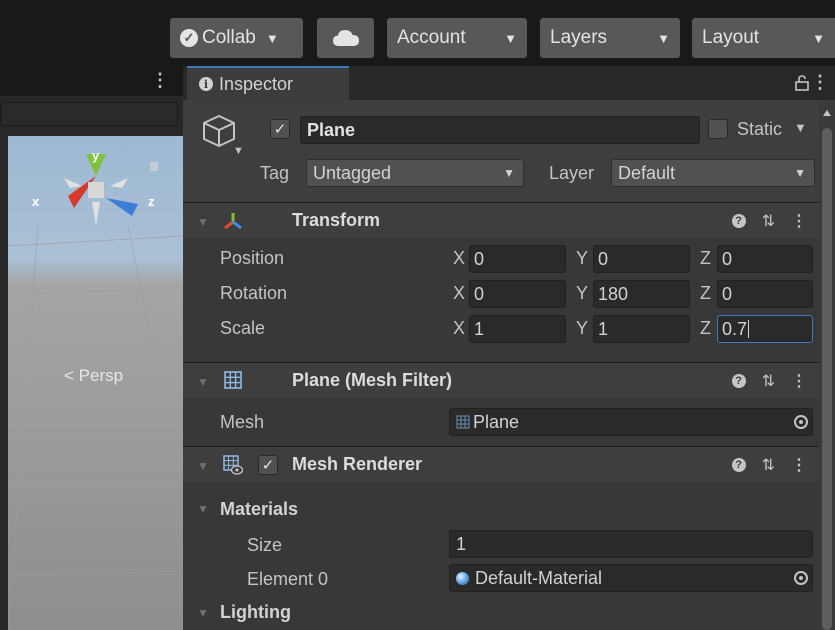 The height and width of the screenshot is (630, 835). Describe the element at coordinates (206, 84) in the screenshot. I see `info-icon: i` at that location.